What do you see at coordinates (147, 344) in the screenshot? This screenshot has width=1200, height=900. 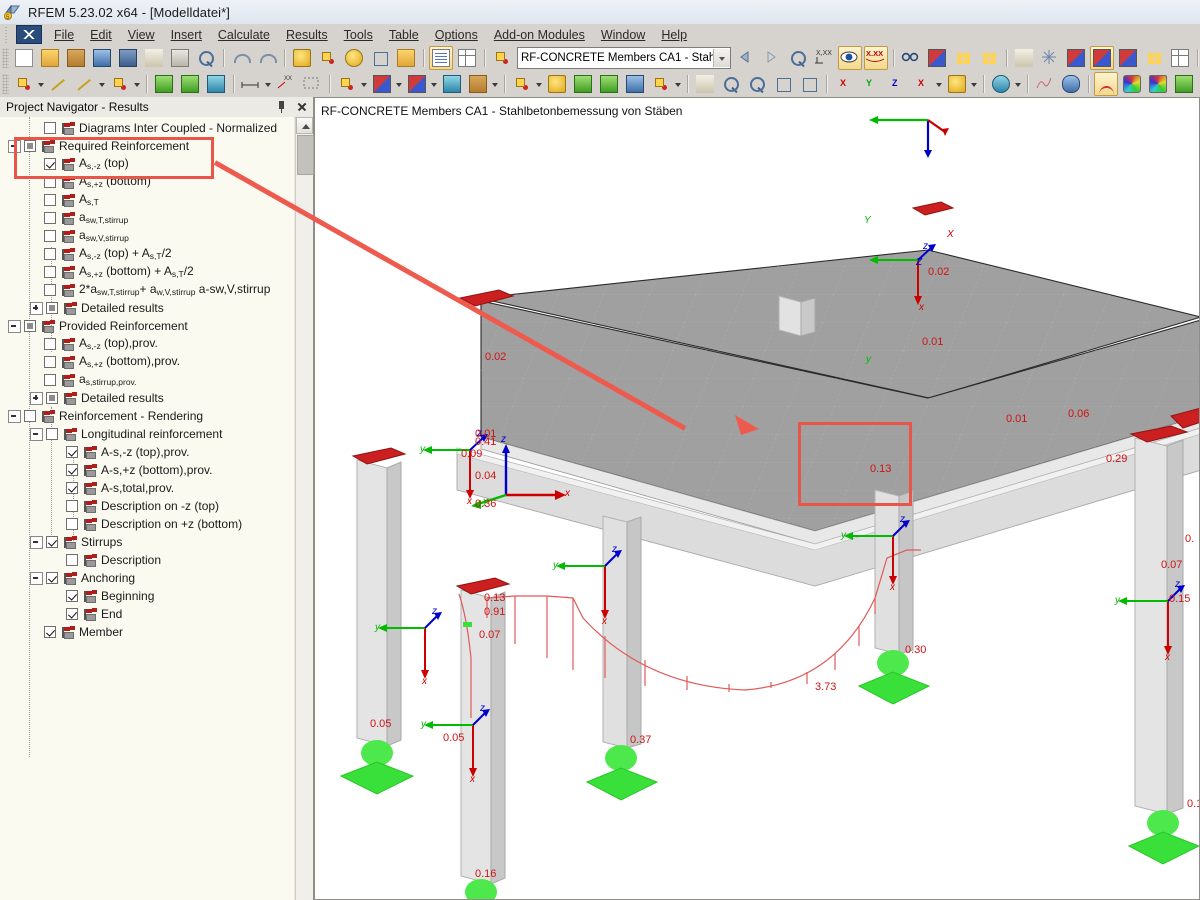 I see `tree-item-as-z-top-prov: As,-z (top),prov.` at bounding box center [147, 344].